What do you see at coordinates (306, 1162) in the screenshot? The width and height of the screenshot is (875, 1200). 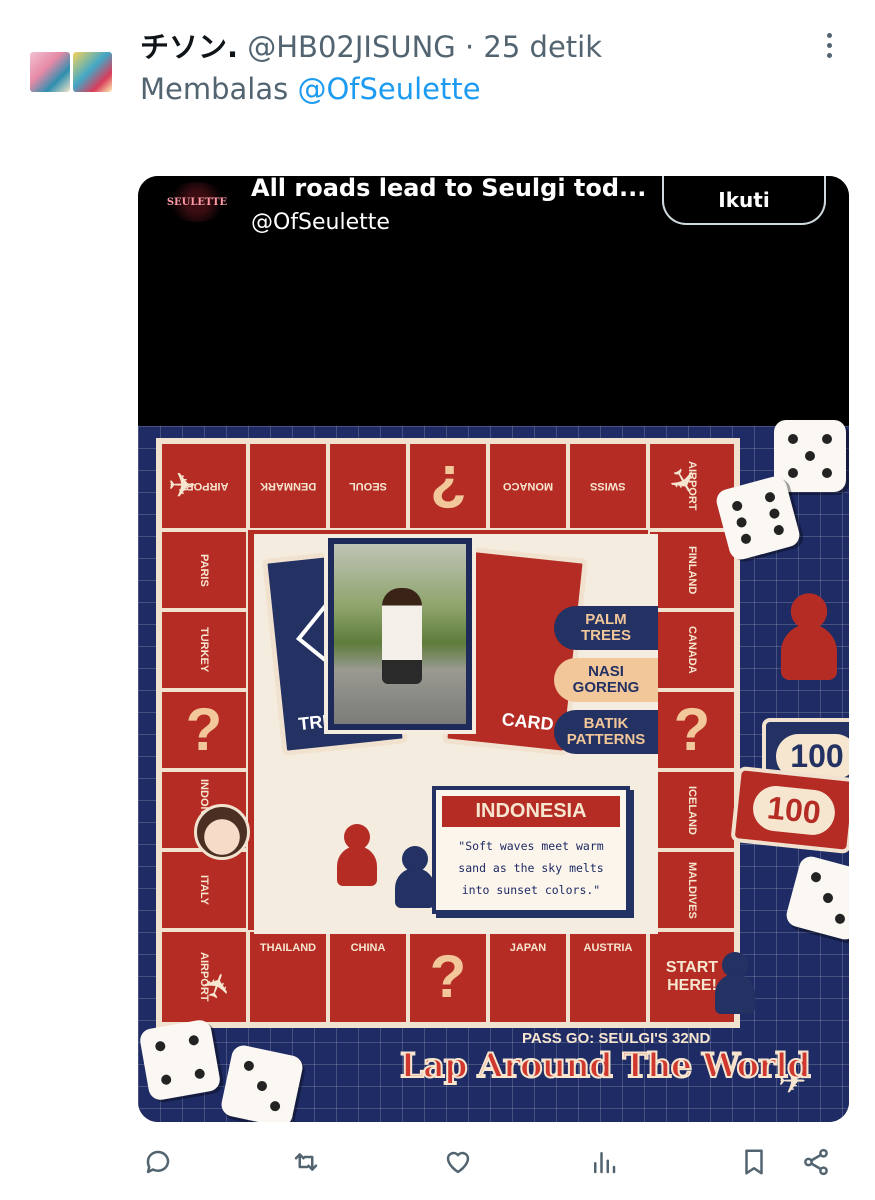 I see `retweet-icon` at bounding box center [306, 1162].